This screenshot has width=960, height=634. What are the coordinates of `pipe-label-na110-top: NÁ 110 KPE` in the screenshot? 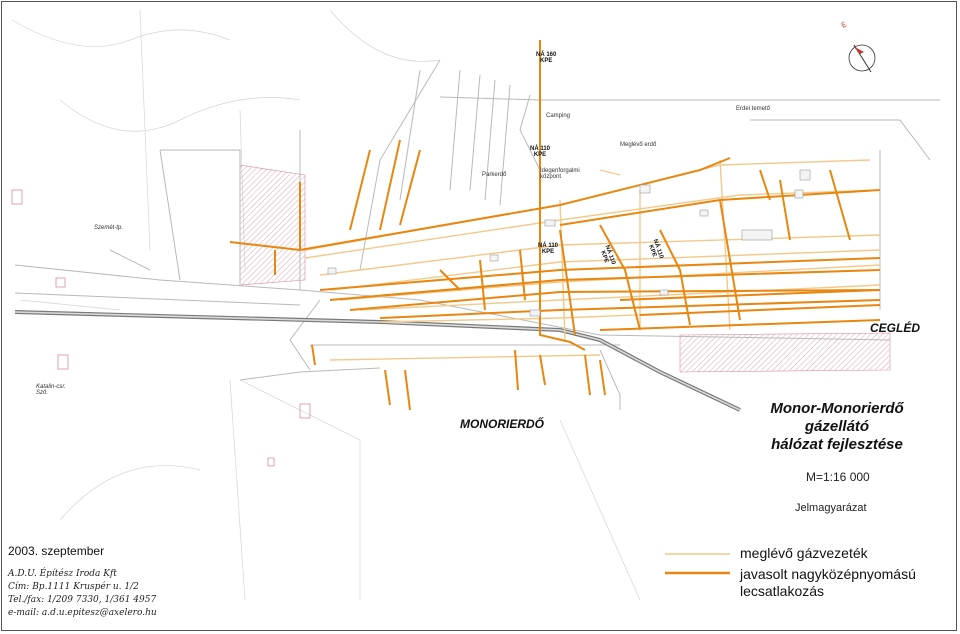 It's located at (540, 152).